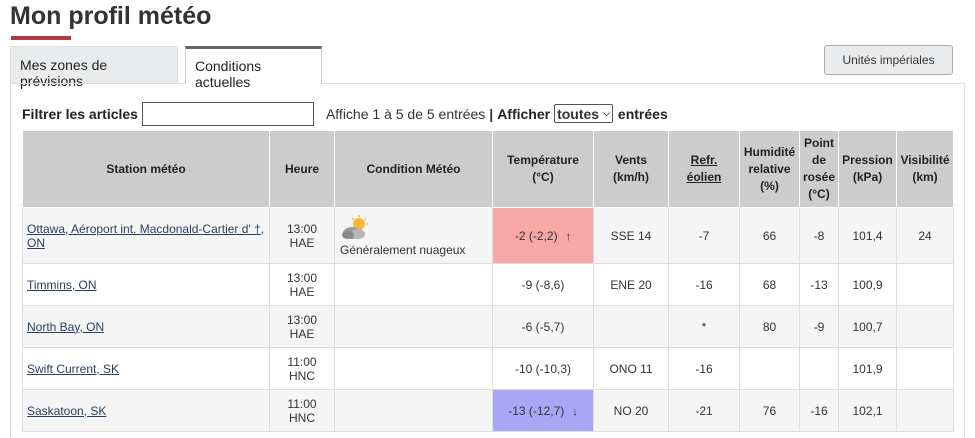 The width and height of the screenshot is (975, 438). I want to click on filter-label: Filtrer les articles, so click(80, 113).